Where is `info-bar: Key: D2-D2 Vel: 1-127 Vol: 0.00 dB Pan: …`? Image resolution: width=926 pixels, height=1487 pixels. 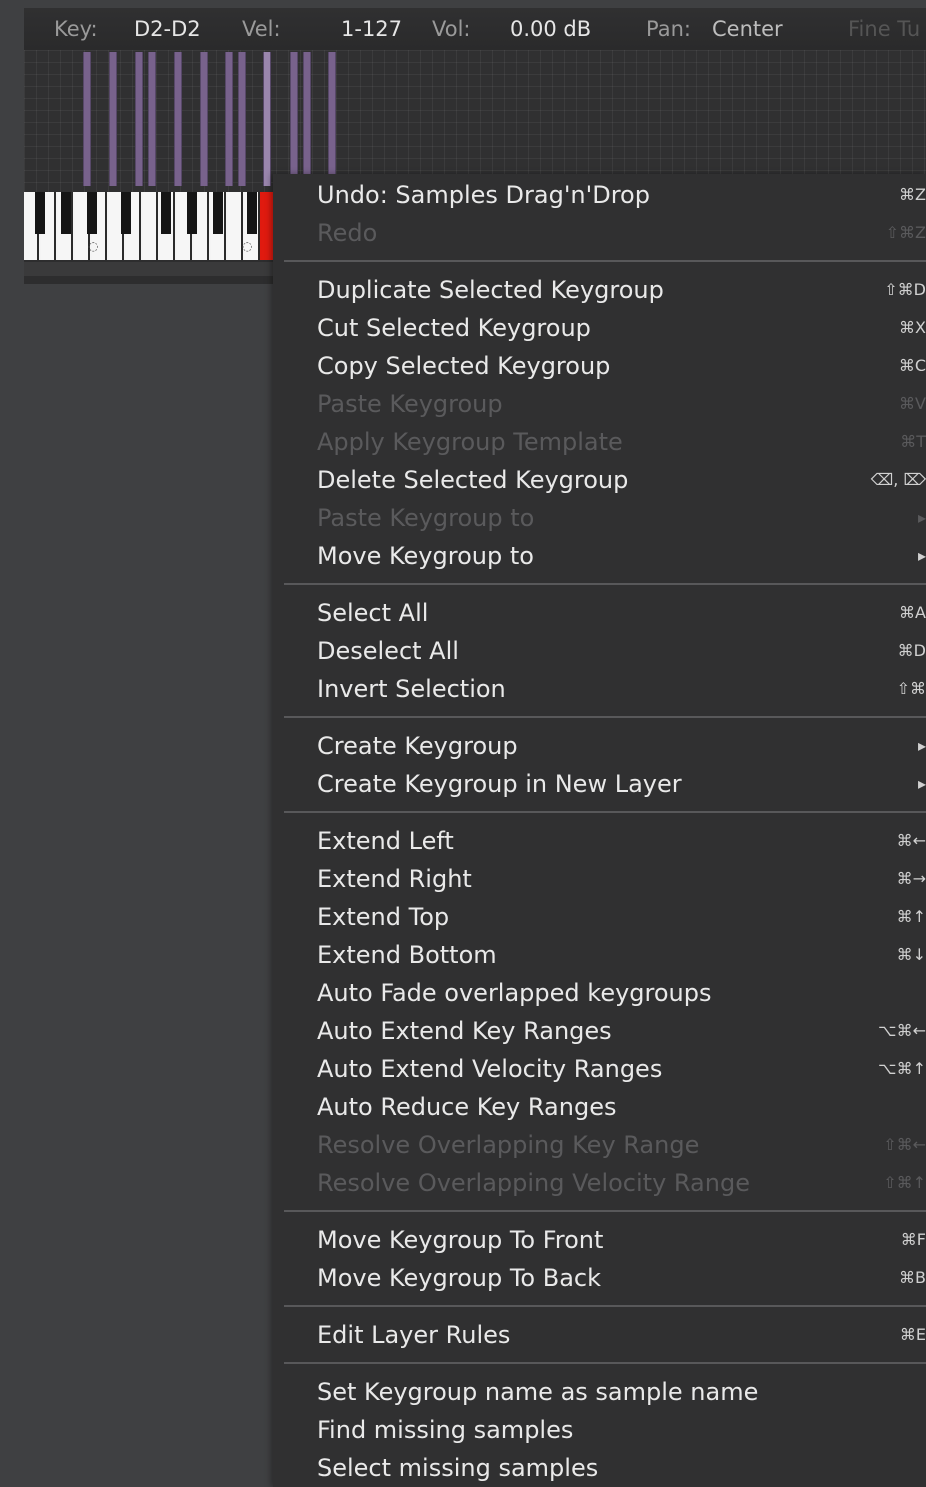
info-bar: Key: D2-D2 Vel: 1-127 Vol: 0.00 dB Pan: … is located at coordinates (475, 29).